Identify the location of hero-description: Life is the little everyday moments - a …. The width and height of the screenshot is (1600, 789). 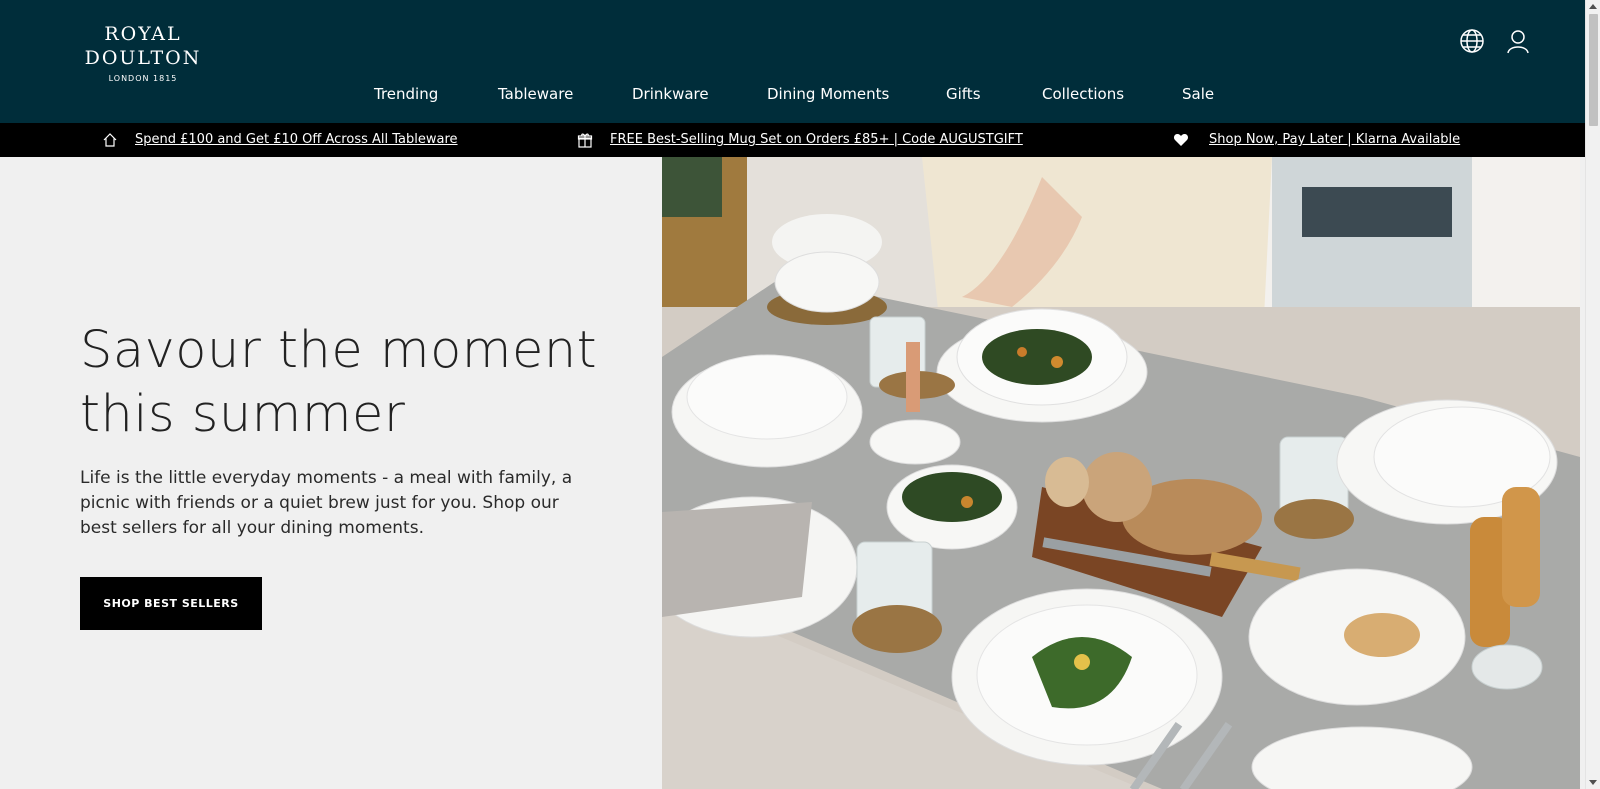
(326, 503).